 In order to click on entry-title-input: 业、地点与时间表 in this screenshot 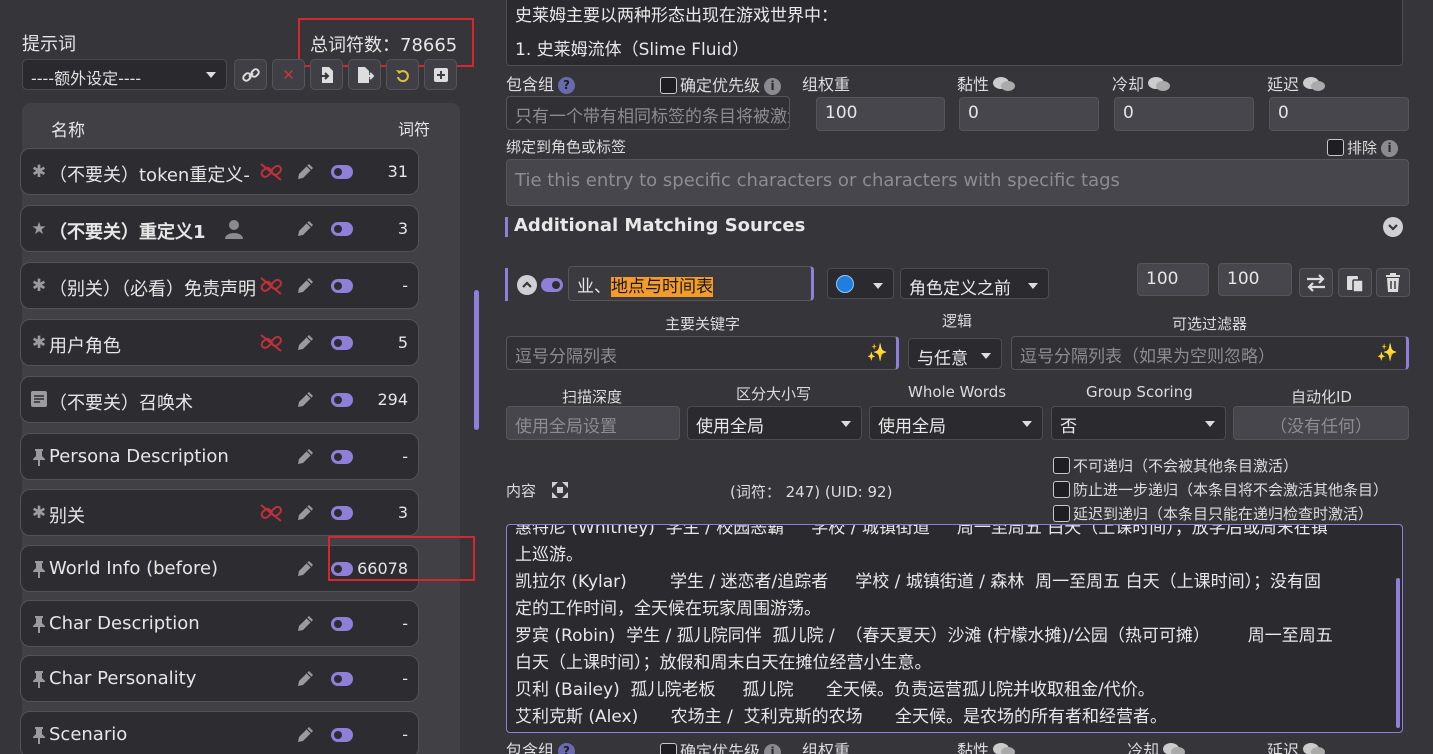, I will do `click(691, 283)`.